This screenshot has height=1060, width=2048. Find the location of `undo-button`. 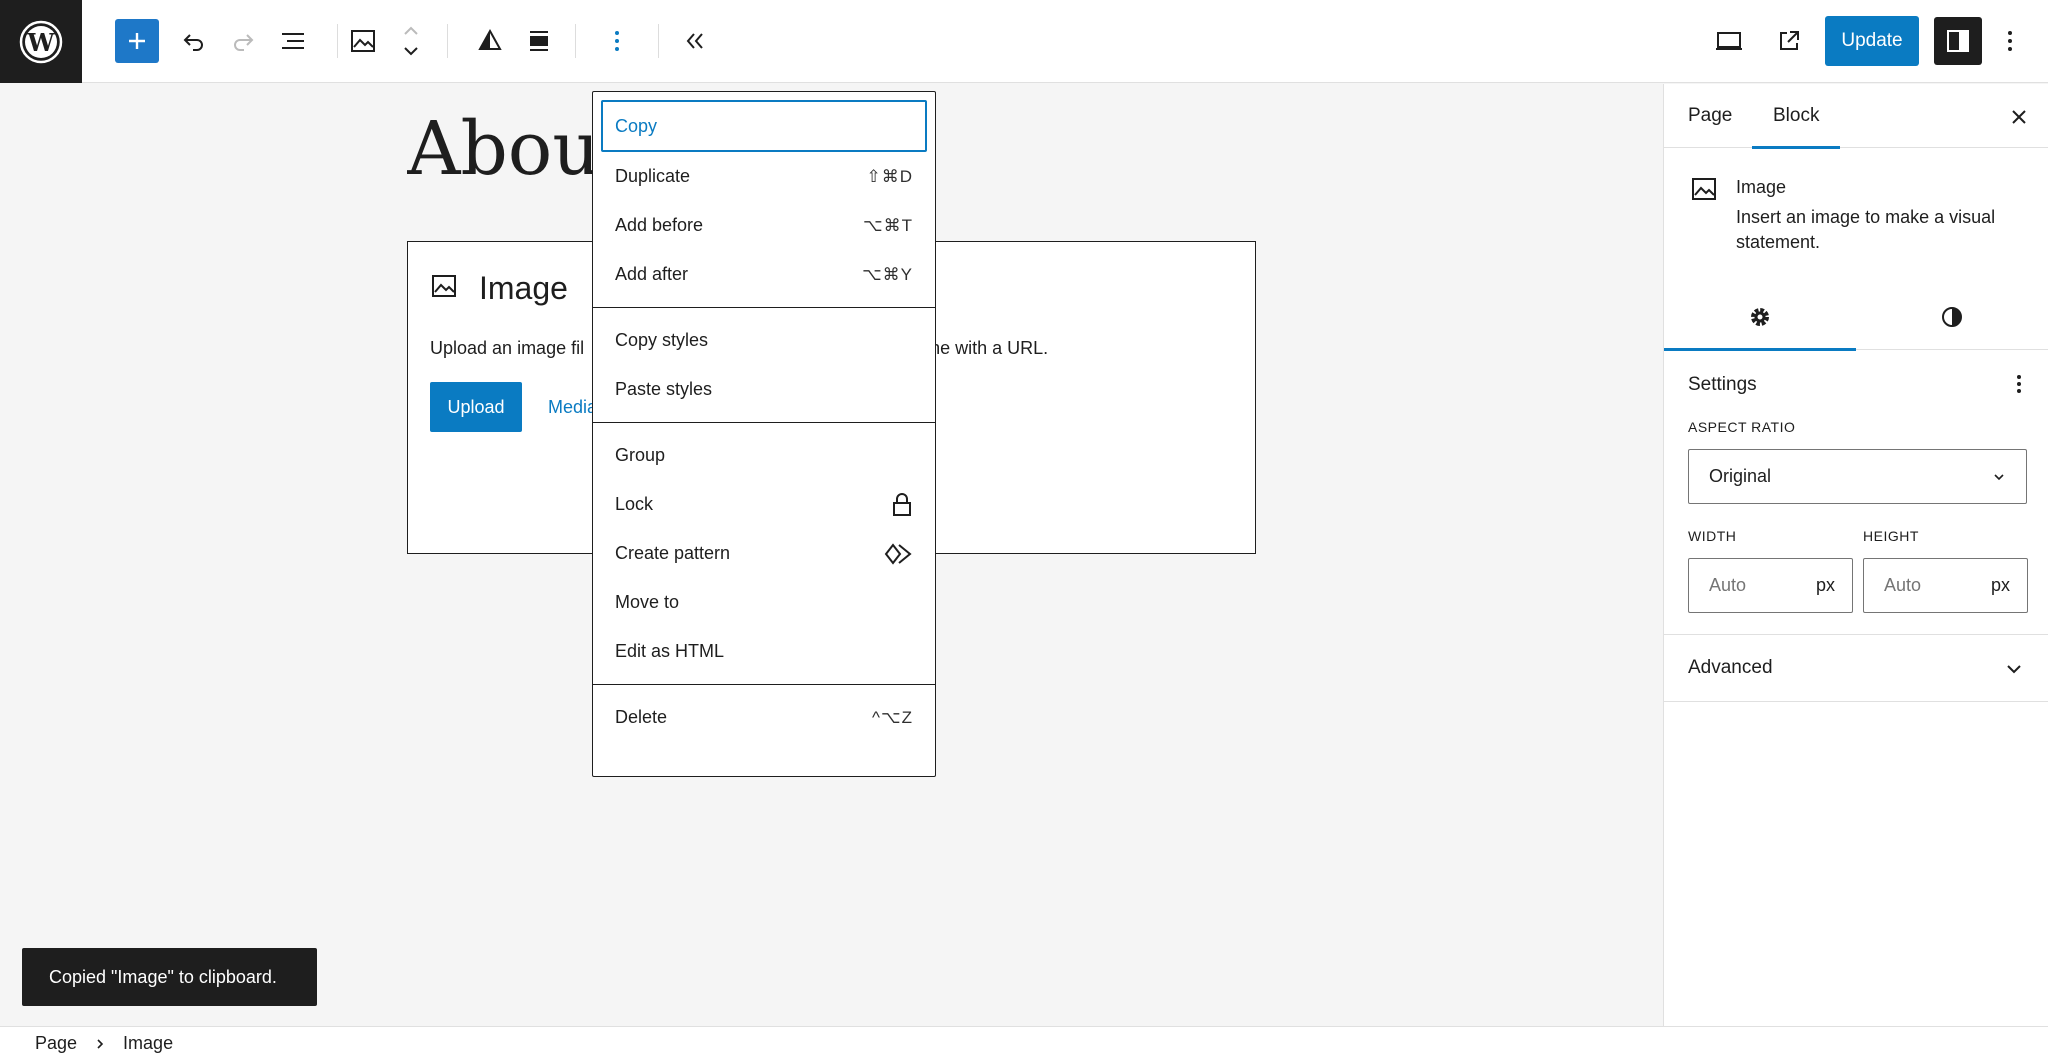

undo-button is located at coordinates (194, 41).